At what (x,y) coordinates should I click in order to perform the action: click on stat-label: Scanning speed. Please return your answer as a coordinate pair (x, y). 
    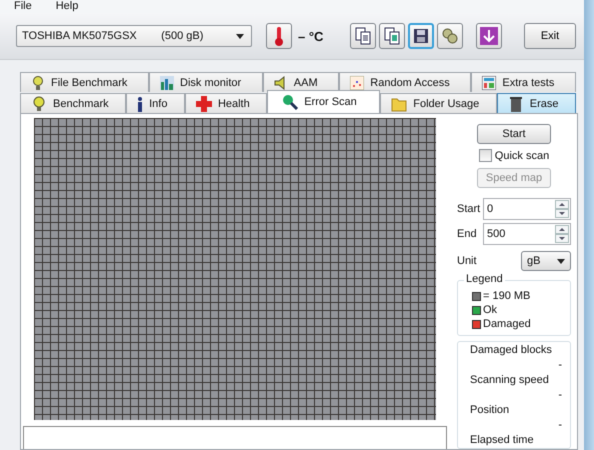
    Looking at the image, I should click on (510, 380).